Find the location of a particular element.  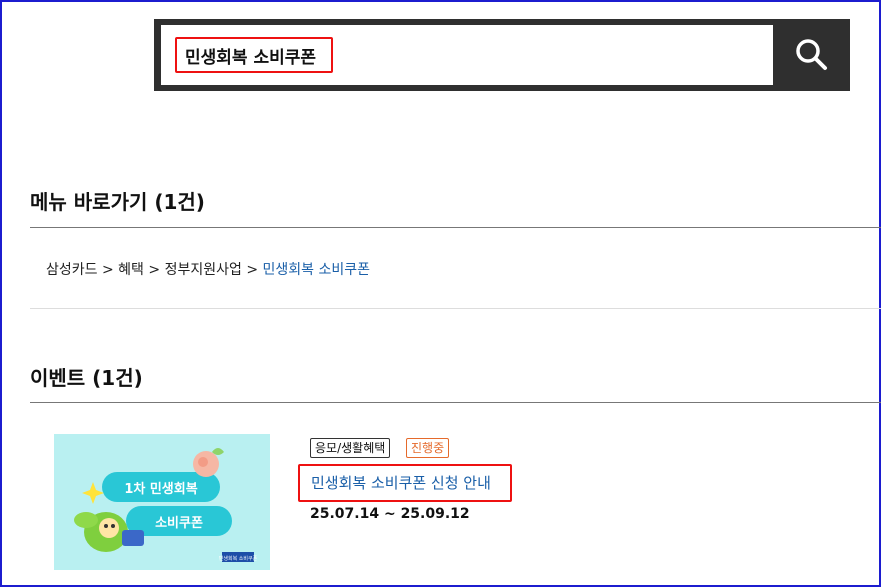

search-icon is located at coordinates (811, 54).